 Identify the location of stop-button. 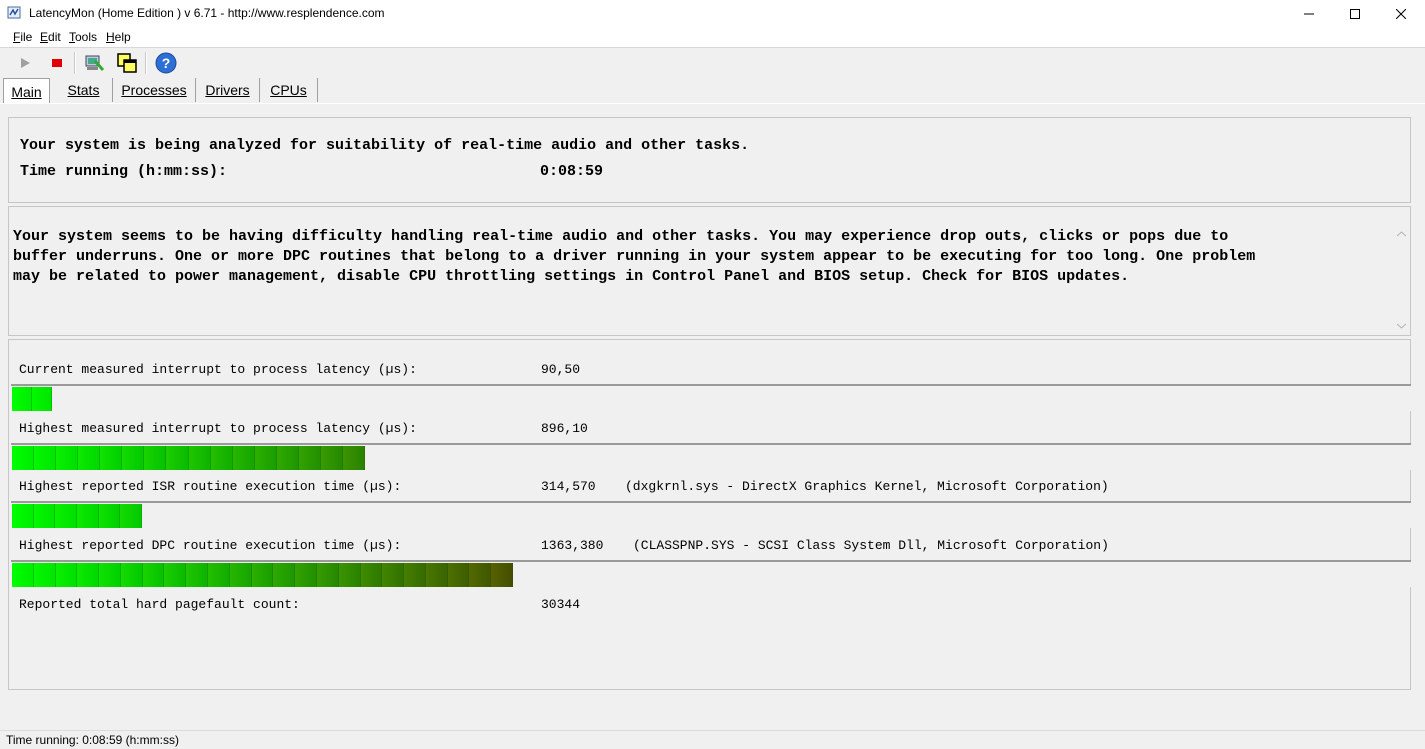
(57, 63).